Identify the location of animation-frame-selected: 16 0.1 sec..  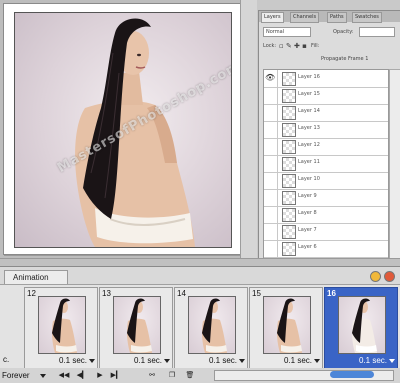
(361, 329).